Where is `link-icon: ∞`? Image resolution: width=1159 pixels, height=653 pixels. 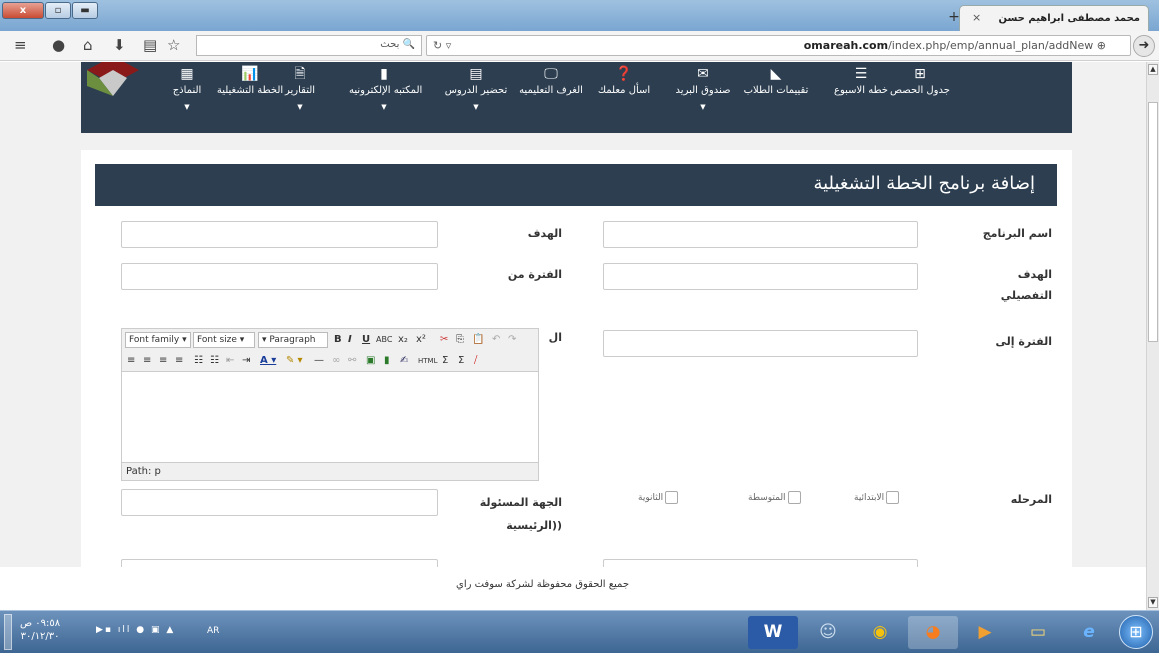 link-icon: ∞ is located at coordinates (336, 361).